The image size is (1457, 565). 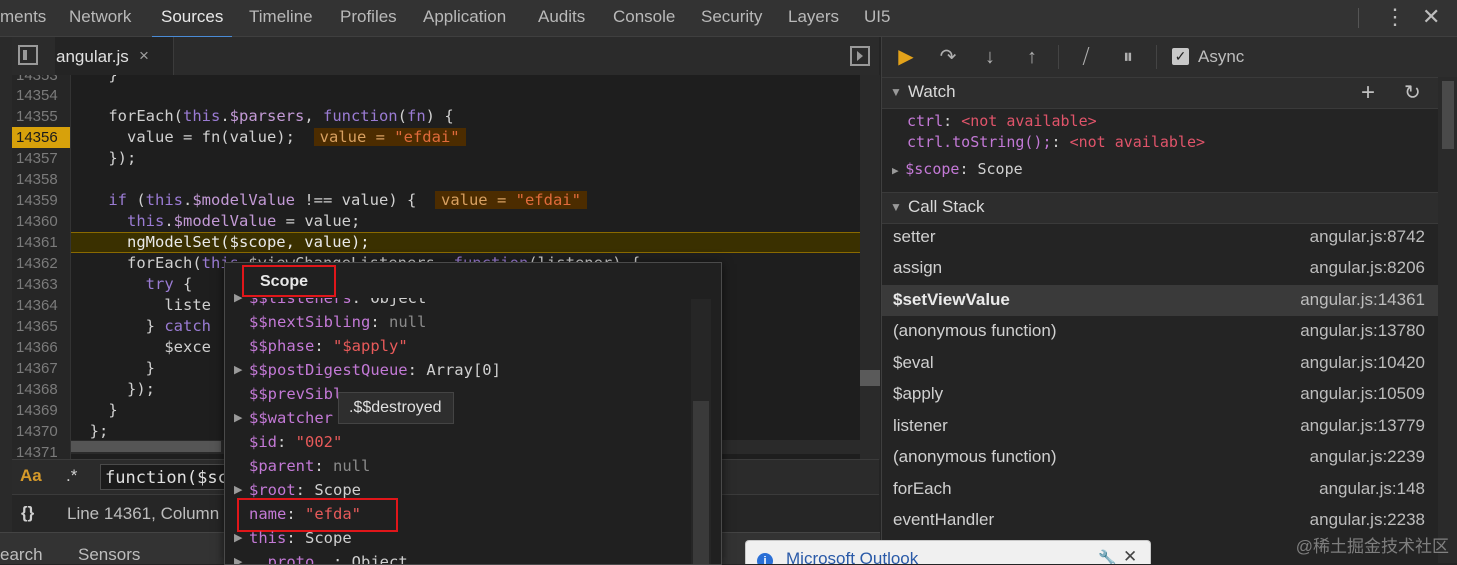 What do you see at coordinates (21, 555) in the screenshot?
I see `drawer-tab-search: earch` at bounding box center [21, 555].